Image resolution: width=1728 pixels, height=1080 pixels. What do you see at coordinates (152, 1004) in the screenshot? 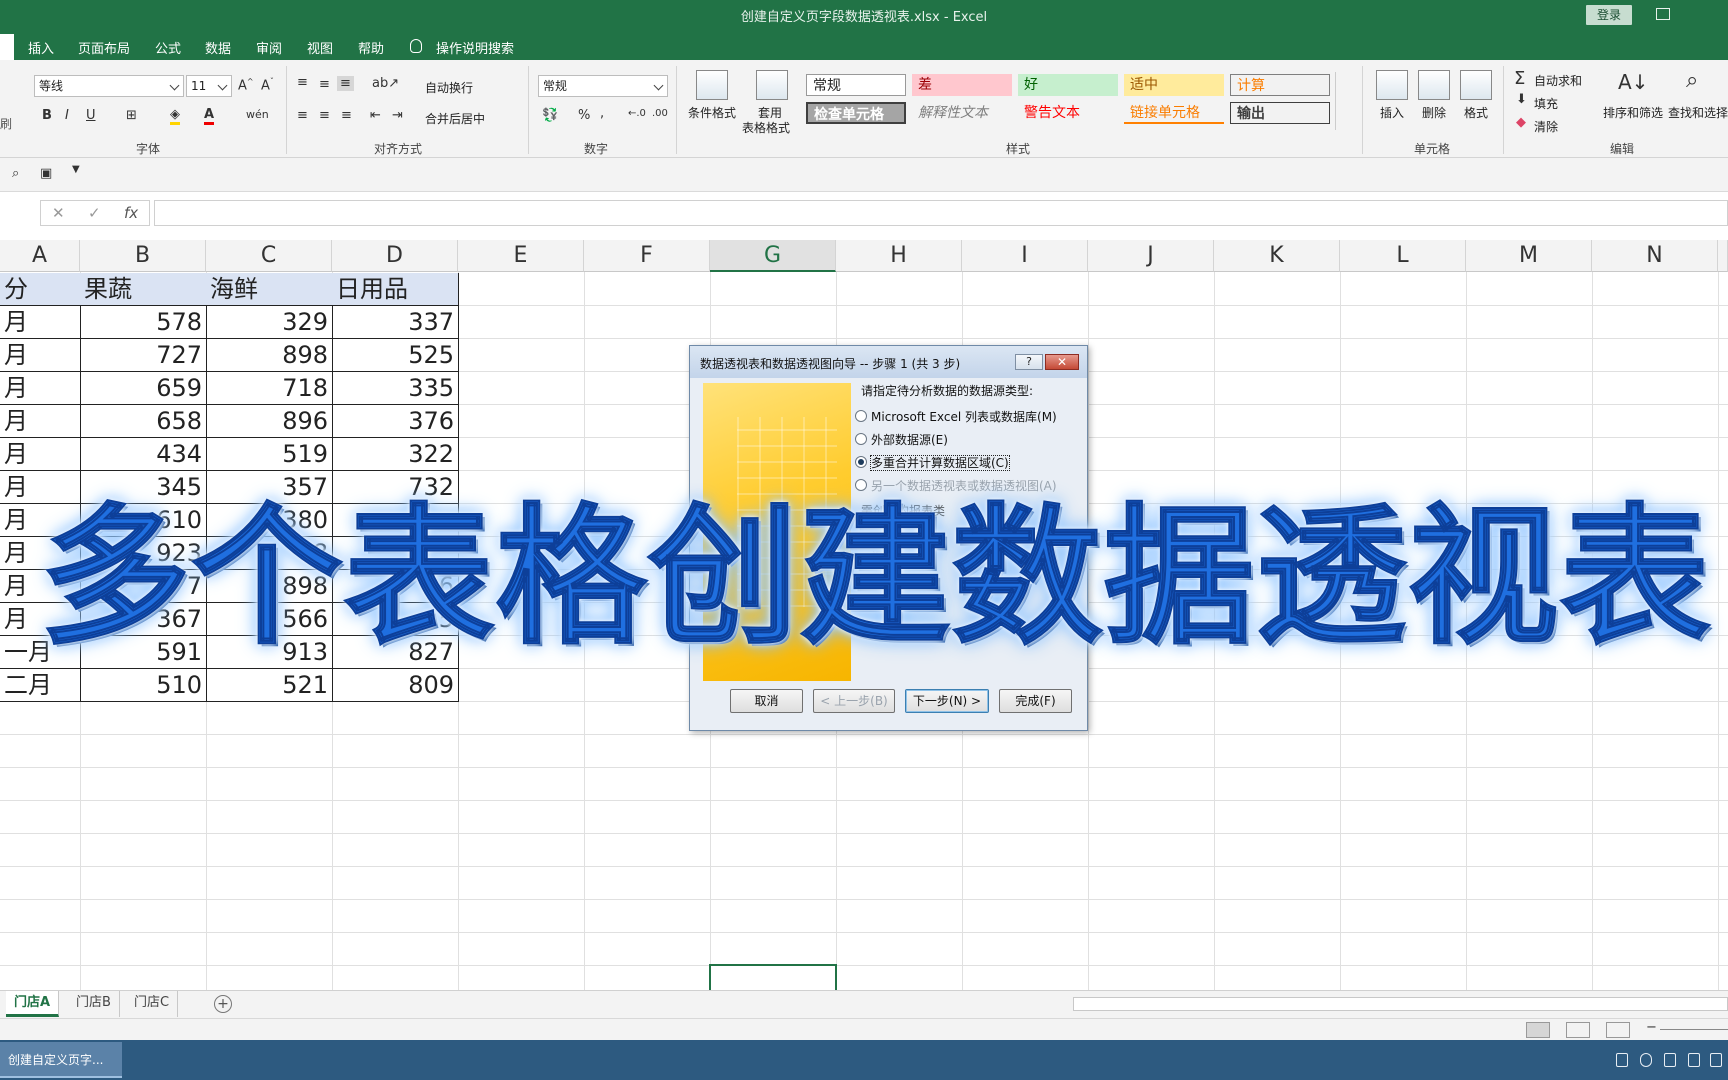
I see `sheet-tab-store-c: 门店C` at bounding box center [152, 1004].